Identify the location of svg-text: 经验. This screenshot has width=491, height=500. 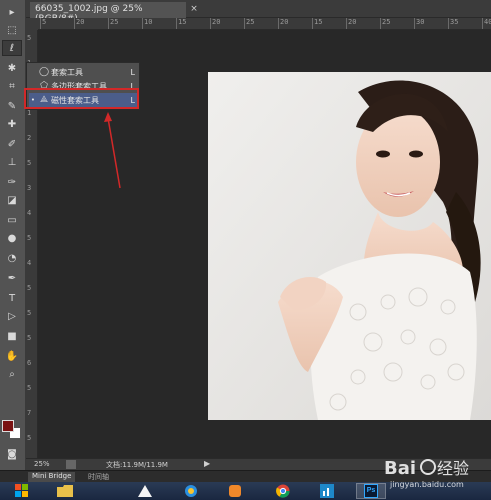
(453, 468).